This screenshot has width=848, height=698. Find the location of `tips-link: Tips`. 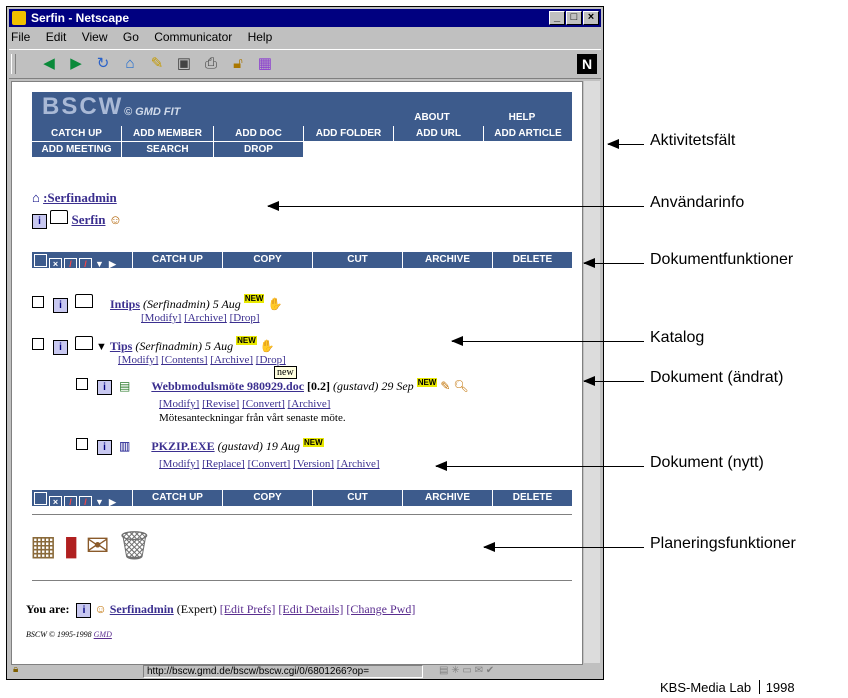

tips-link: Tips is located at coordinates (121, 346).